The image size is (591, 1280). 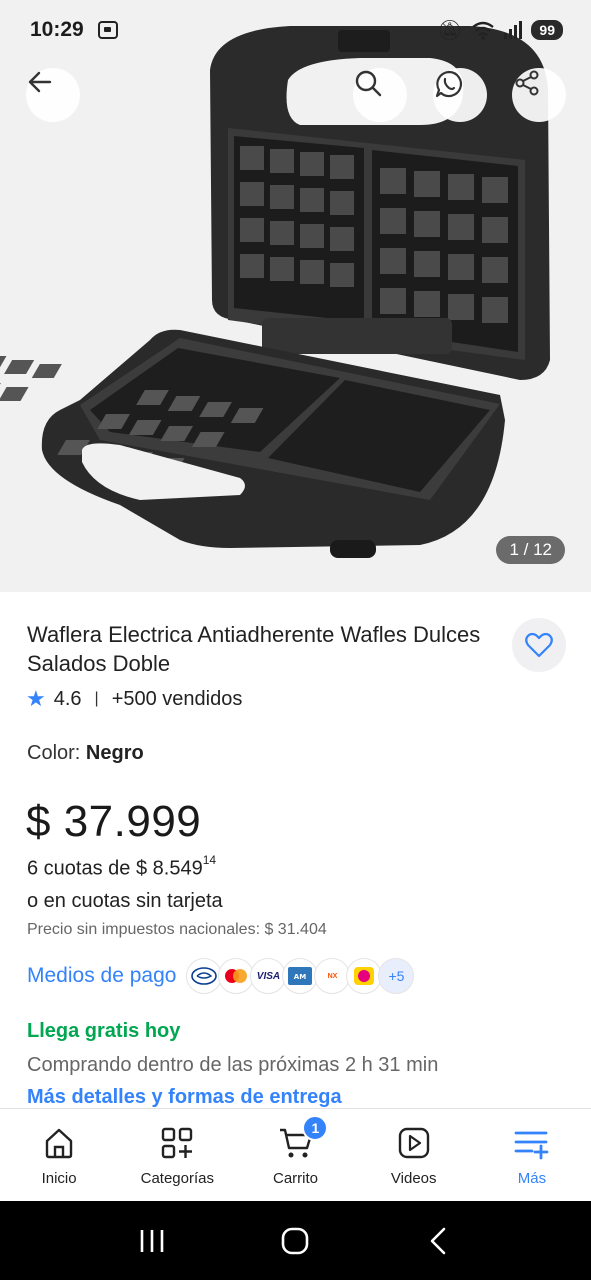 What do you see at coordinates (236, 976) in the screenshot?
I see `mastercard-icon` at bounding box center [236, 976].